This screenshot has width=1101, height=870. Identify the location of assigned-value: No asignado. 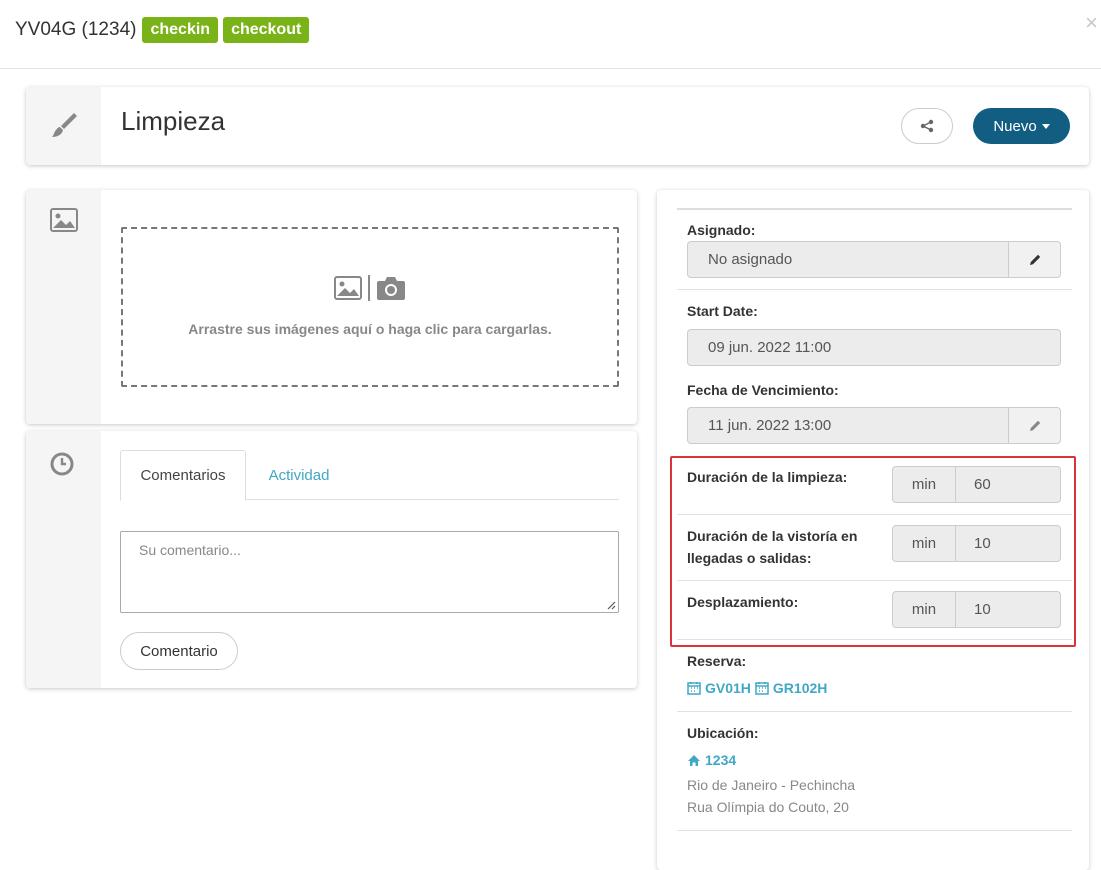
(750, 259).